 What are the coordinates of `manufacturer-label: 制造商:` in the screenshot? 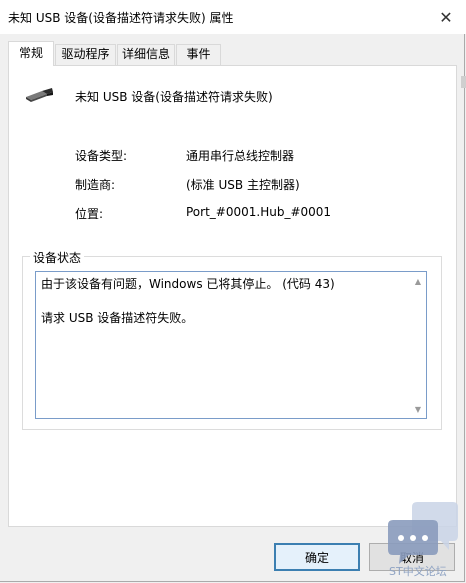 It's located at (95, 185).